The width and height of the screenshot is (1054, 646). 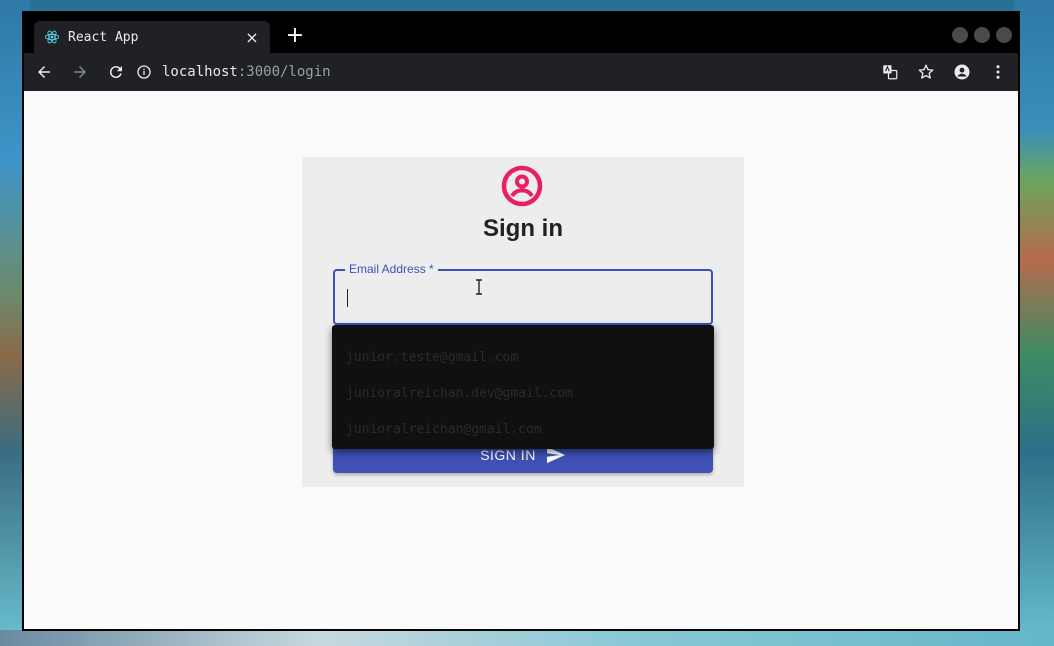 What do you see at coordinates (523, 429) in the screenshot?
I see `autocomplete-option: junioralreichan@gmail.com` at bounding box center [523, 429].